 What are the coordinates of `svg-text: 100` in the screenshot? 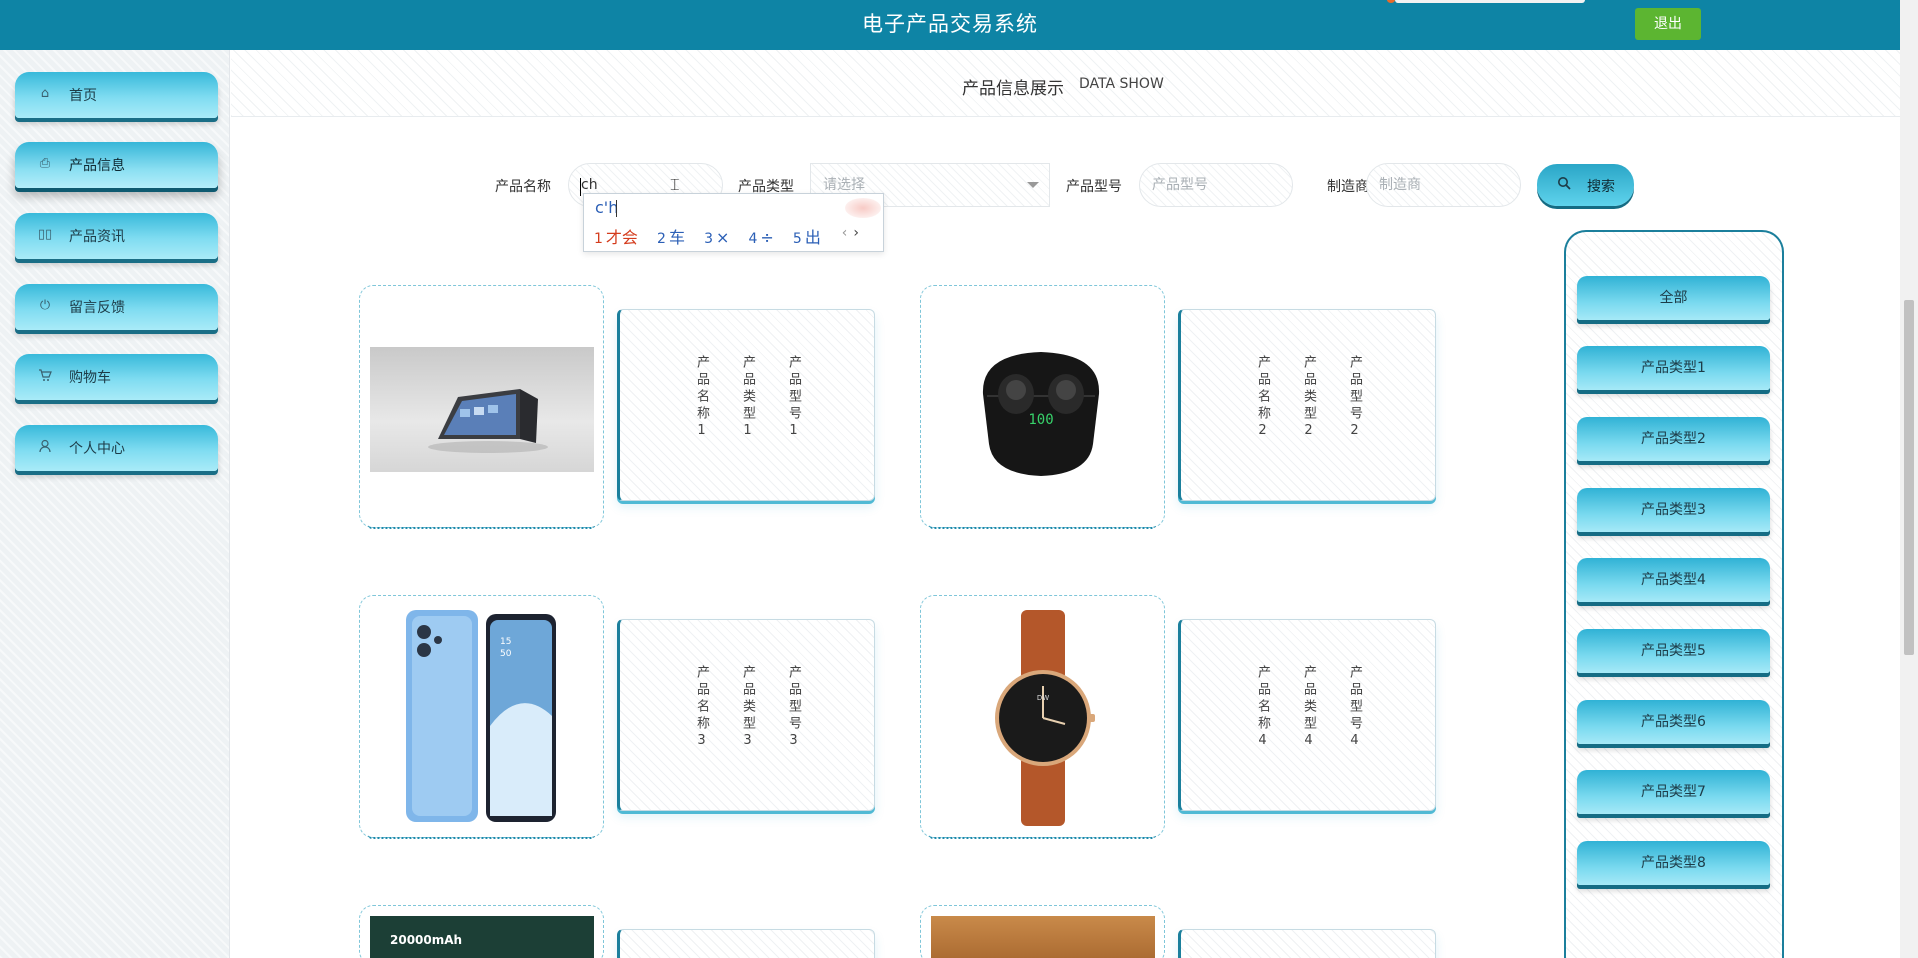 It's located at (1040, 420).